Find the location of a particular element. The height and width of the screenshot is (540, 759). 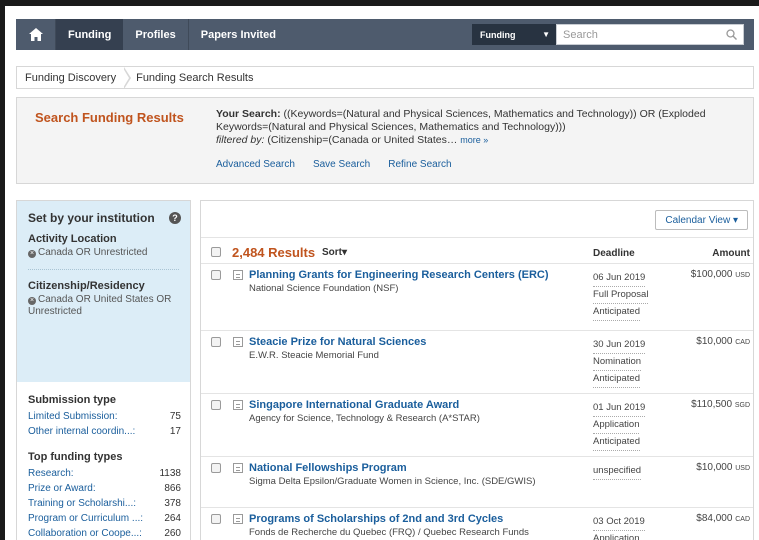

search-scope-dropdown: Funding ▼ is located at coordinates (514, 34).